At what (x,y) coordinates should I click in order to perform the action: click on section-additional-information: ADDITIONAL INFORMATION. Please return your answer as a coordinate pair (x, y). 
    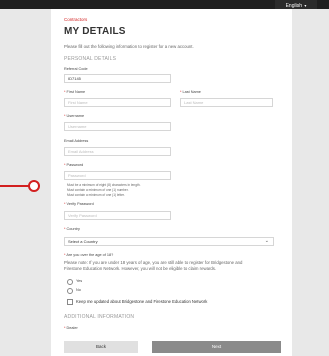
    Looking at the image, I should click on (99, 317).